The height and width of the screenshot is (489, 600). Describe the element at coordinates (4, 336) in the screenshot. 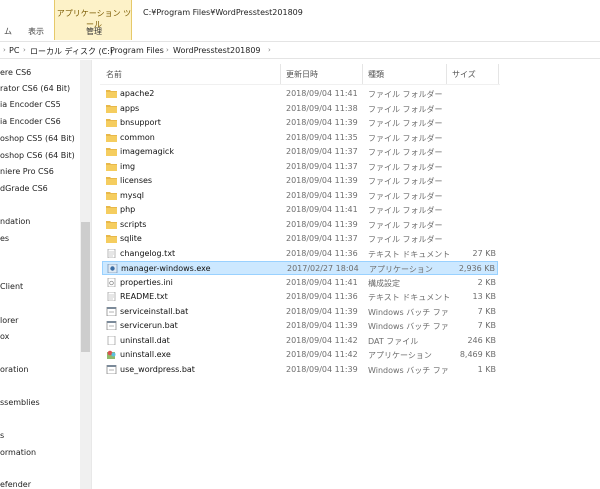

I see `nav-item: ox` at that location.